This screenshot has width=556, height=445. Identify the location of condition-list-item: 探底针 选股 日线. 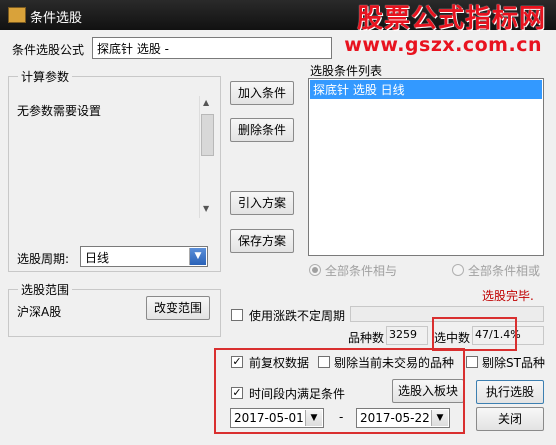
(426, 89).